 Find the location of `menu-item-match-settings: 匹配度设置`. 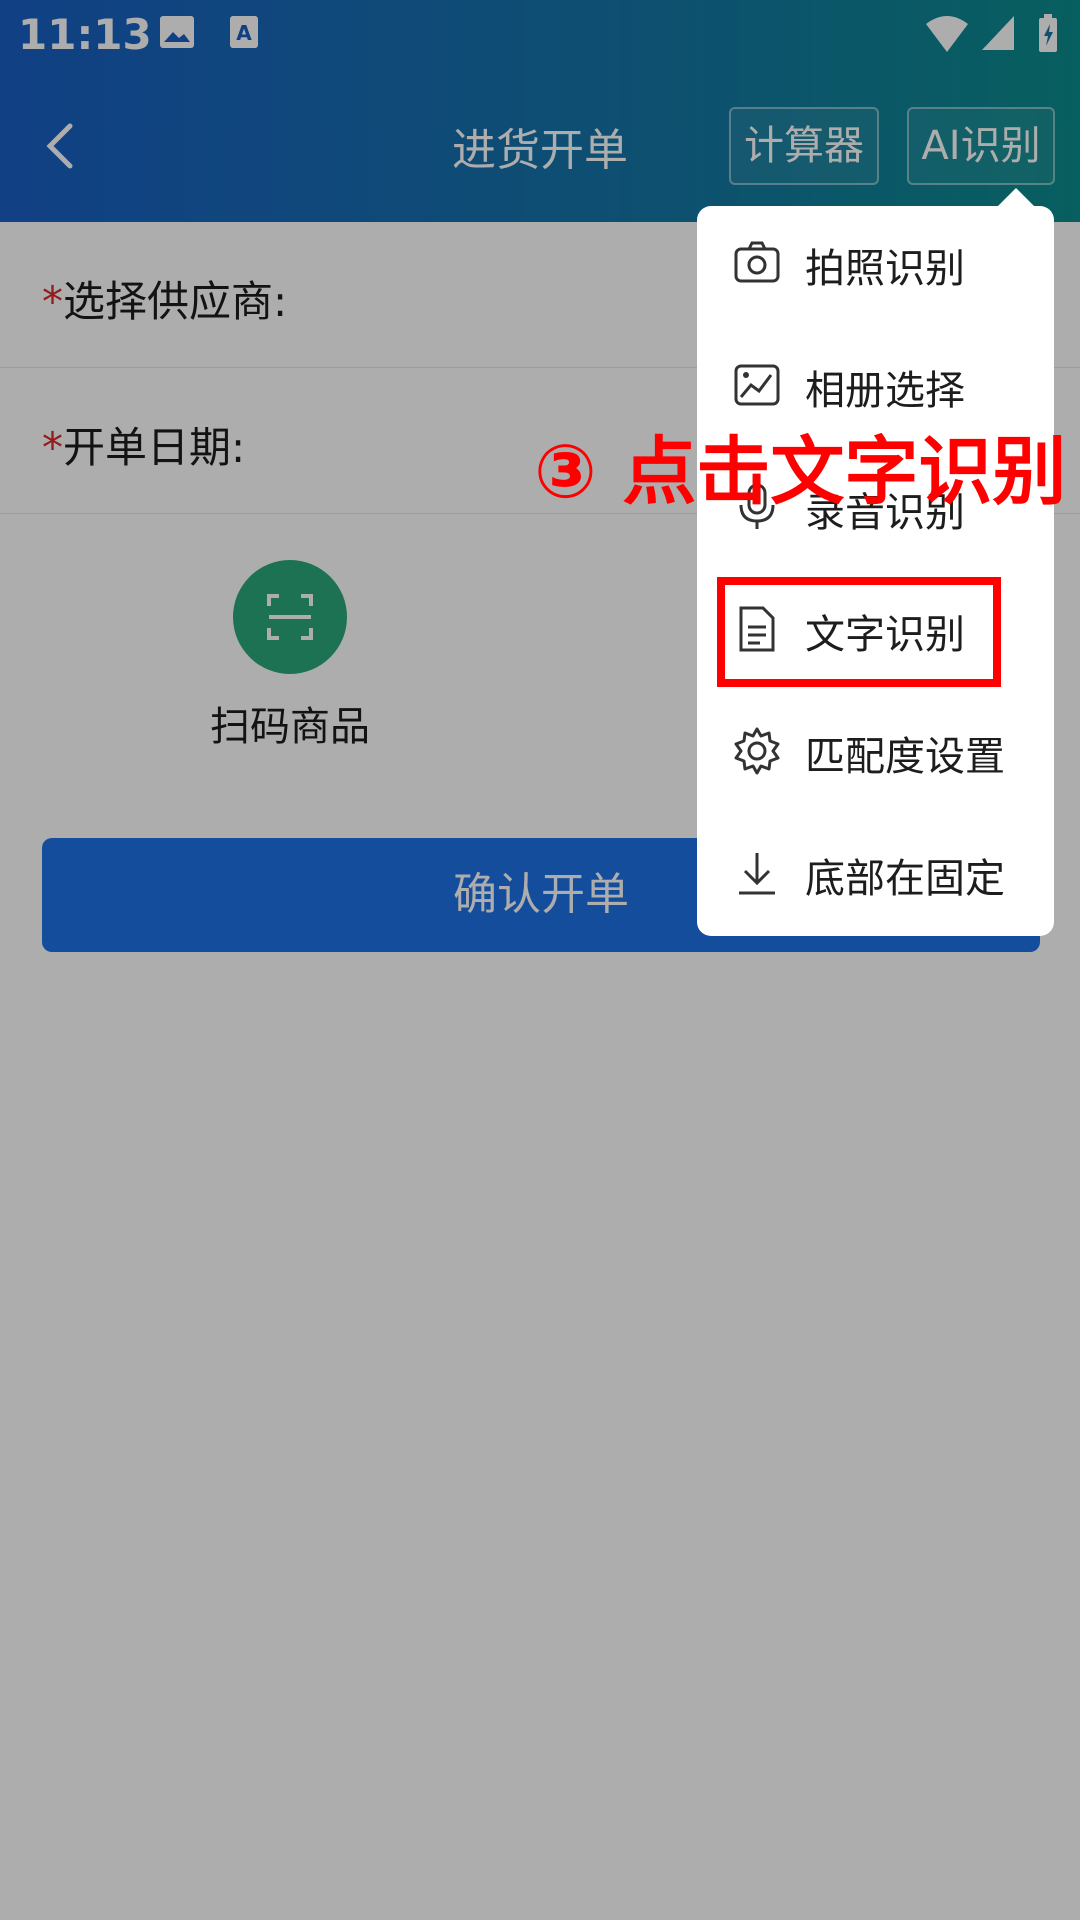

menu-item-match-settings: 匹配度设置 is located at coordinates (875, 749).